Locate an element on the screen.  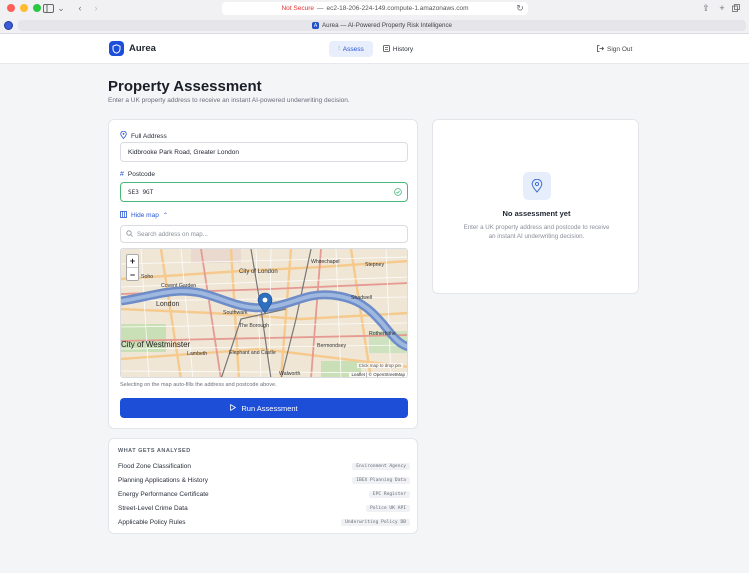
search-icon is located at coordinates (129, 234).